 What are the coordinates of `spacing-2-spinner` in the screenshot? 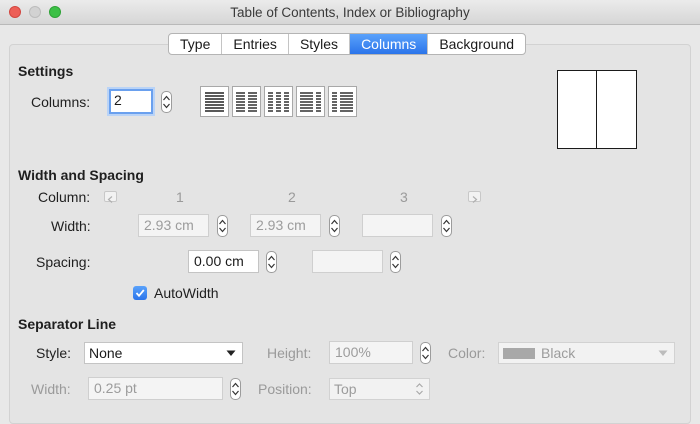 It's located at (395, 262).